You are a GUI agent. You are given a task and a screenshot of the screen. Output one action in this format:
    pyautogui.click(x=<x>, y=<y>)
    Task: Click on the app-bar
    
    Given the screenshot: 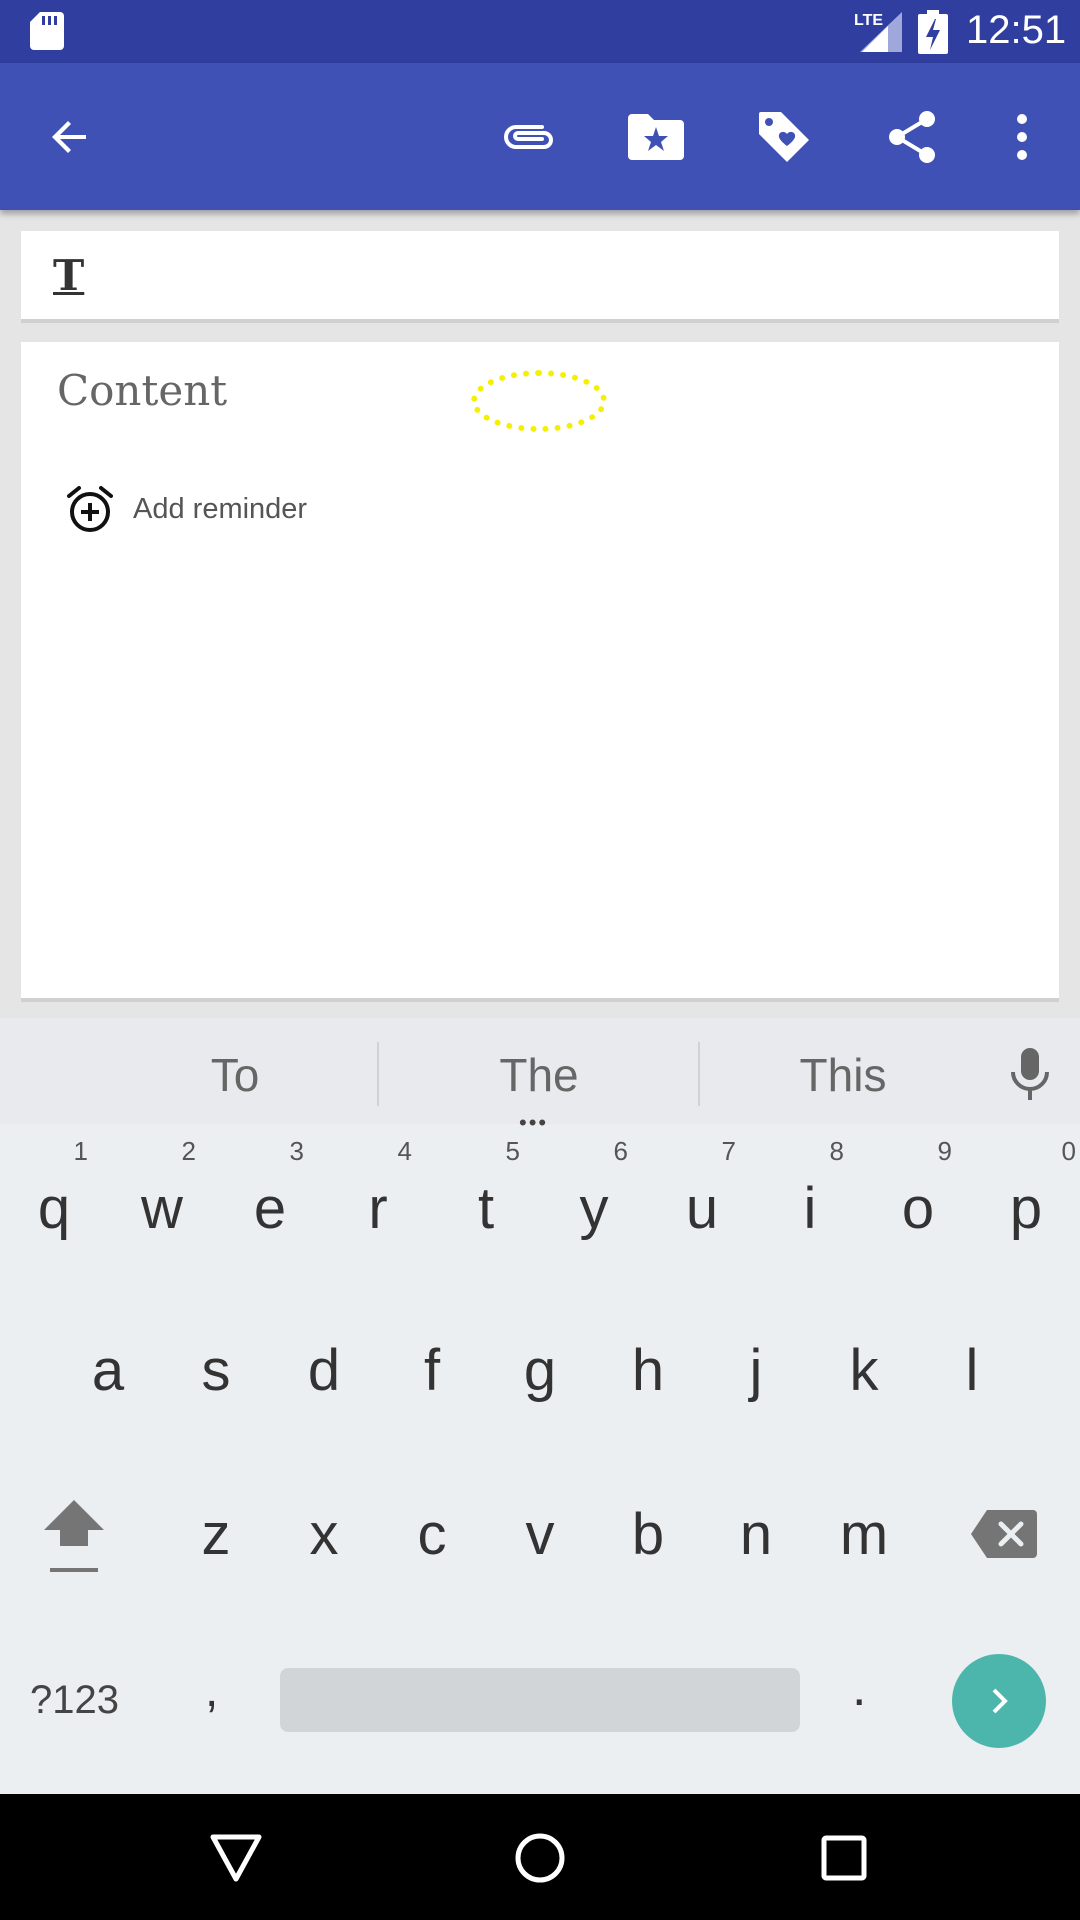 What is the action you would take?
    pyautogui.click(x=540, y=136)
    